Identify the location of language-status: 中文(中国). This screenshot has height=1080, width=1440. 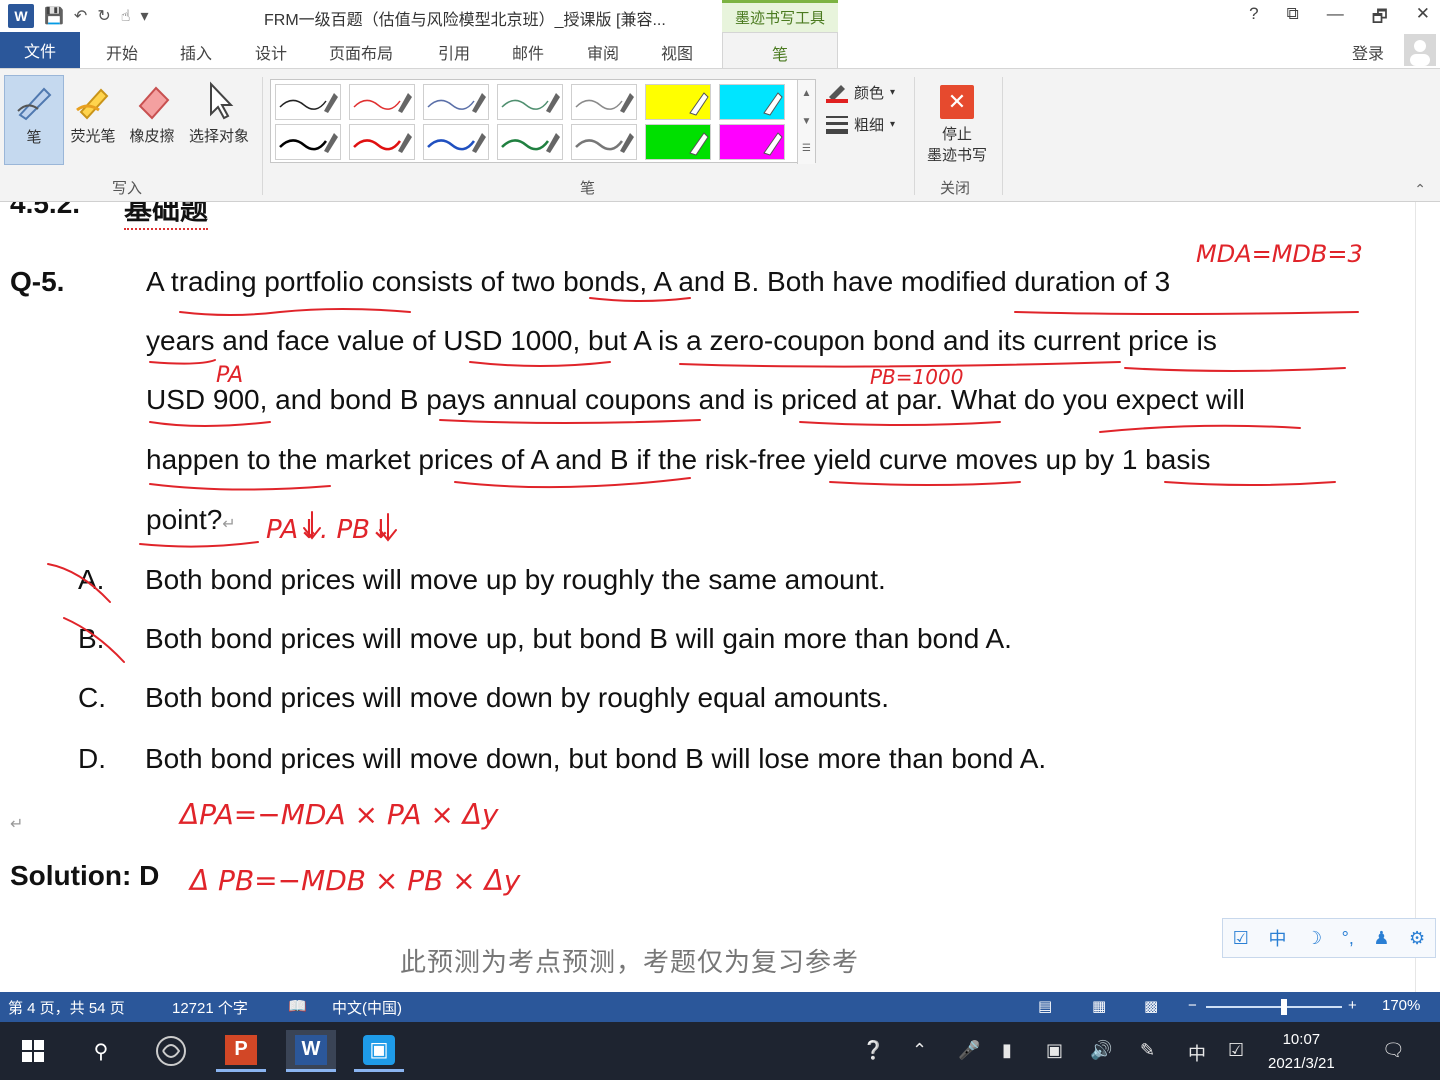
(367, 1007).